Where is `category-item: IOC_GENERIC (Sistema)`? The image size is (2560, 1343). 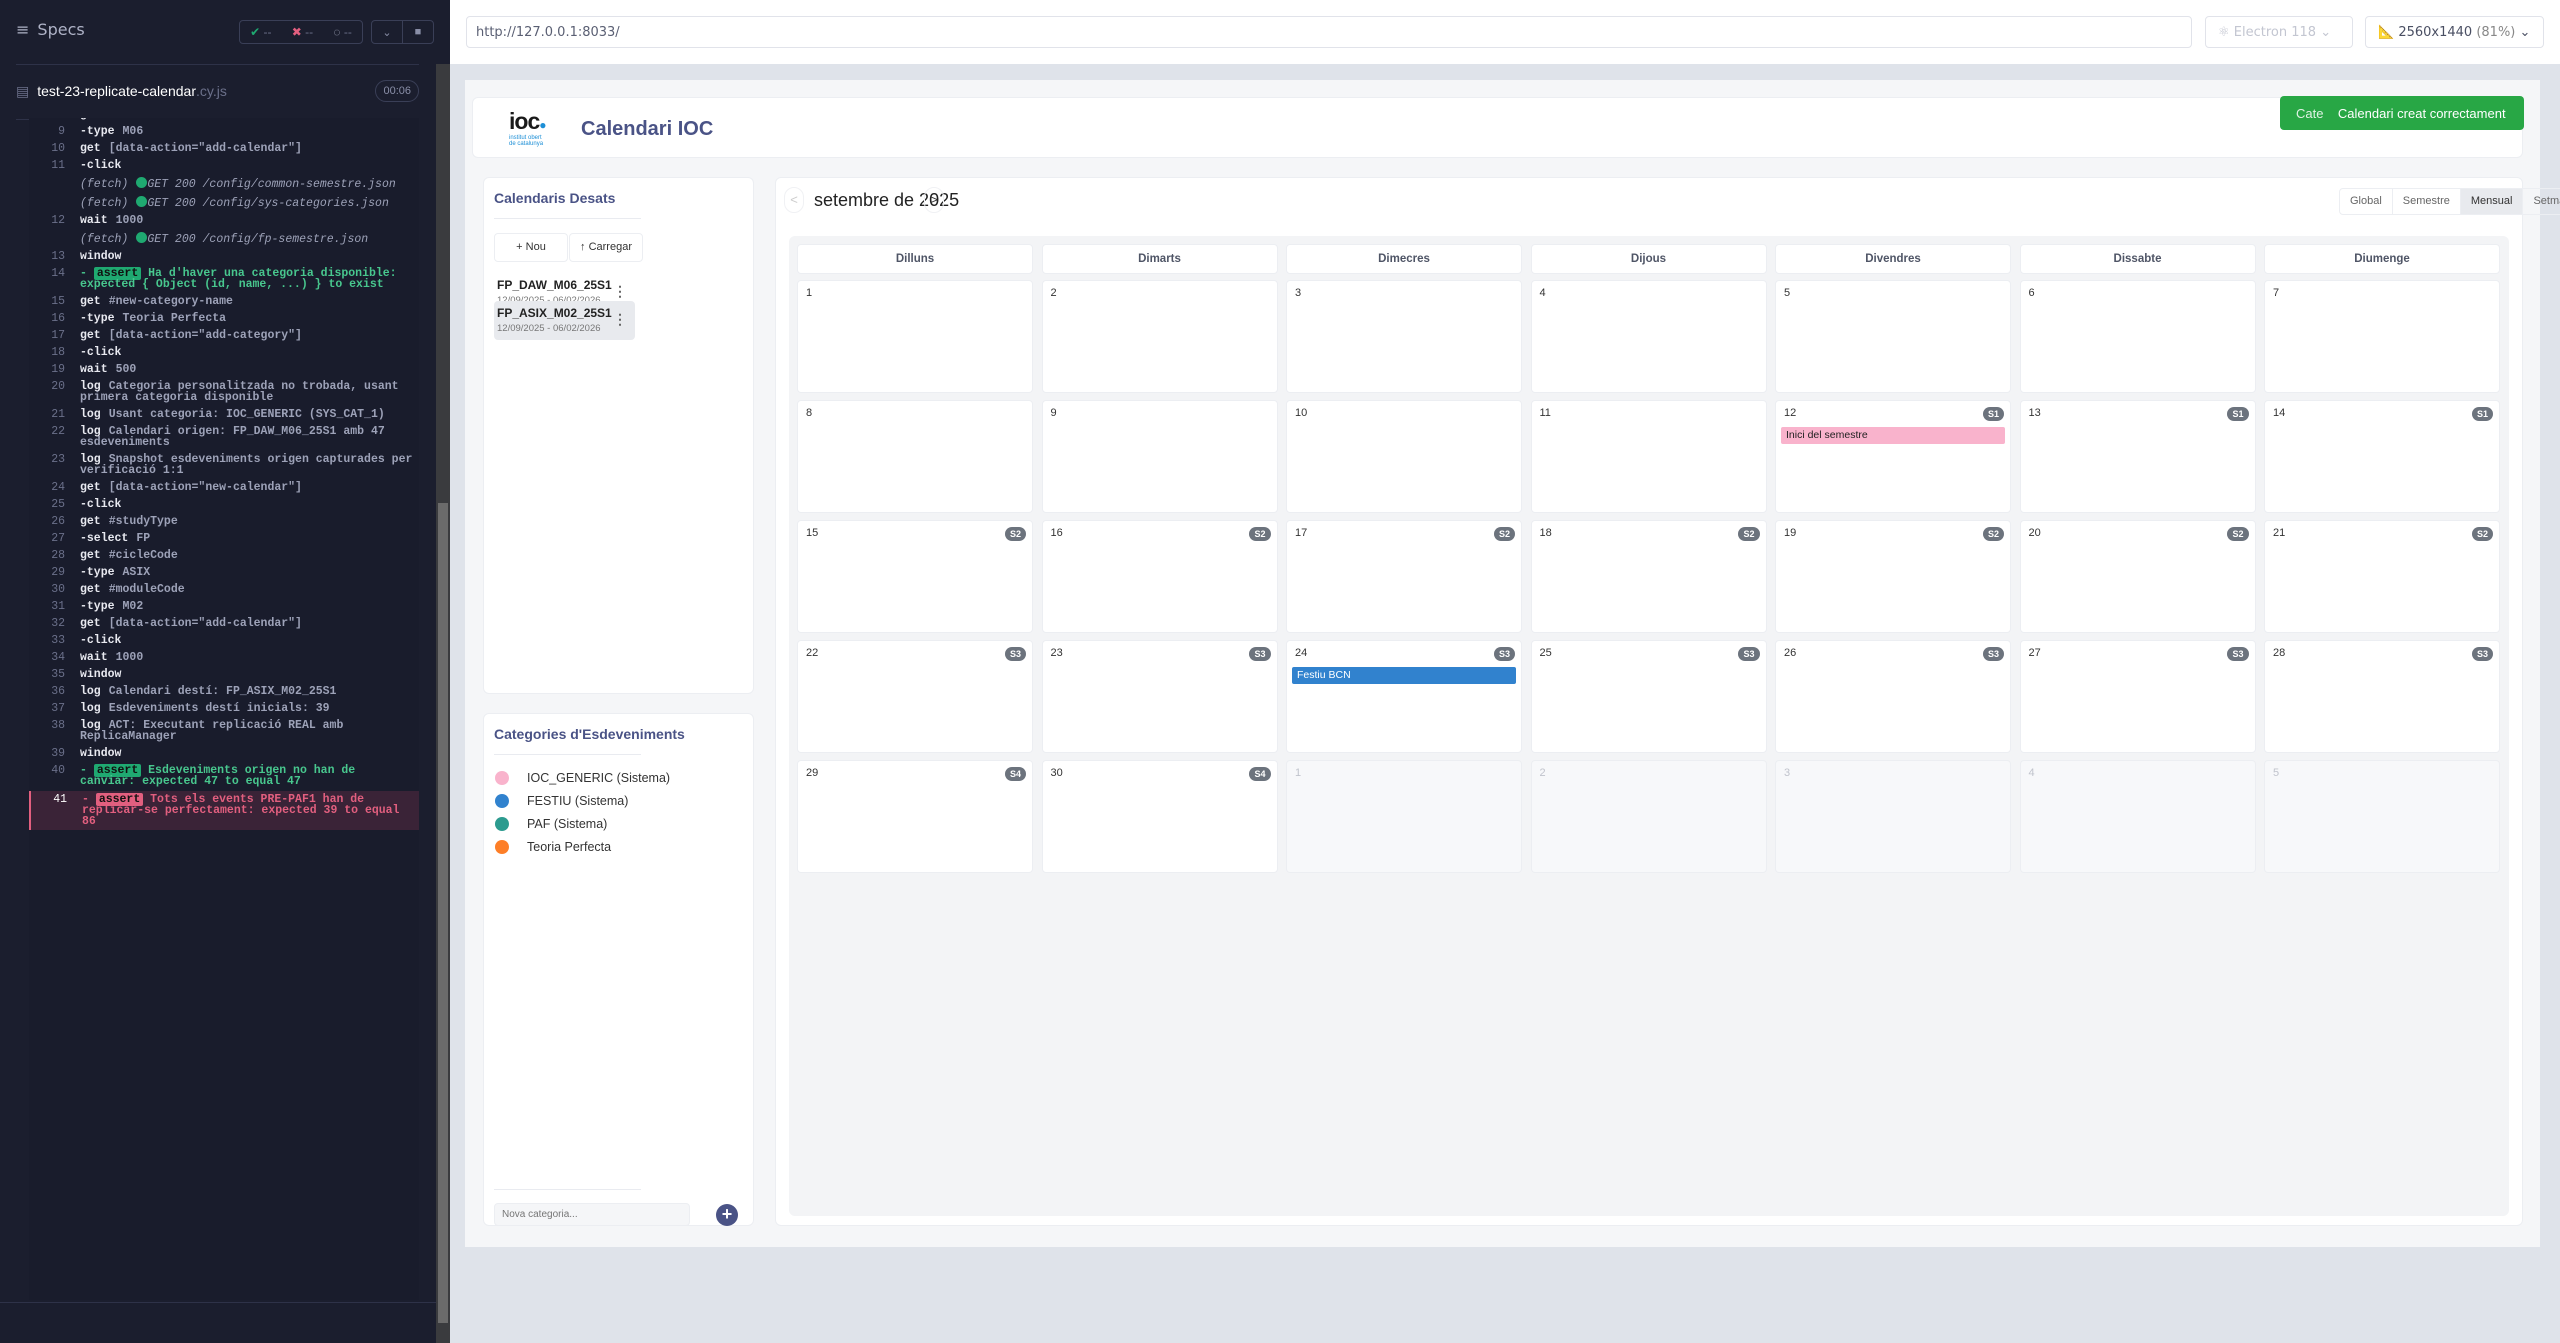
category-item: IOC_GENERIC (Sistema) is located at coordinates (582, 778).